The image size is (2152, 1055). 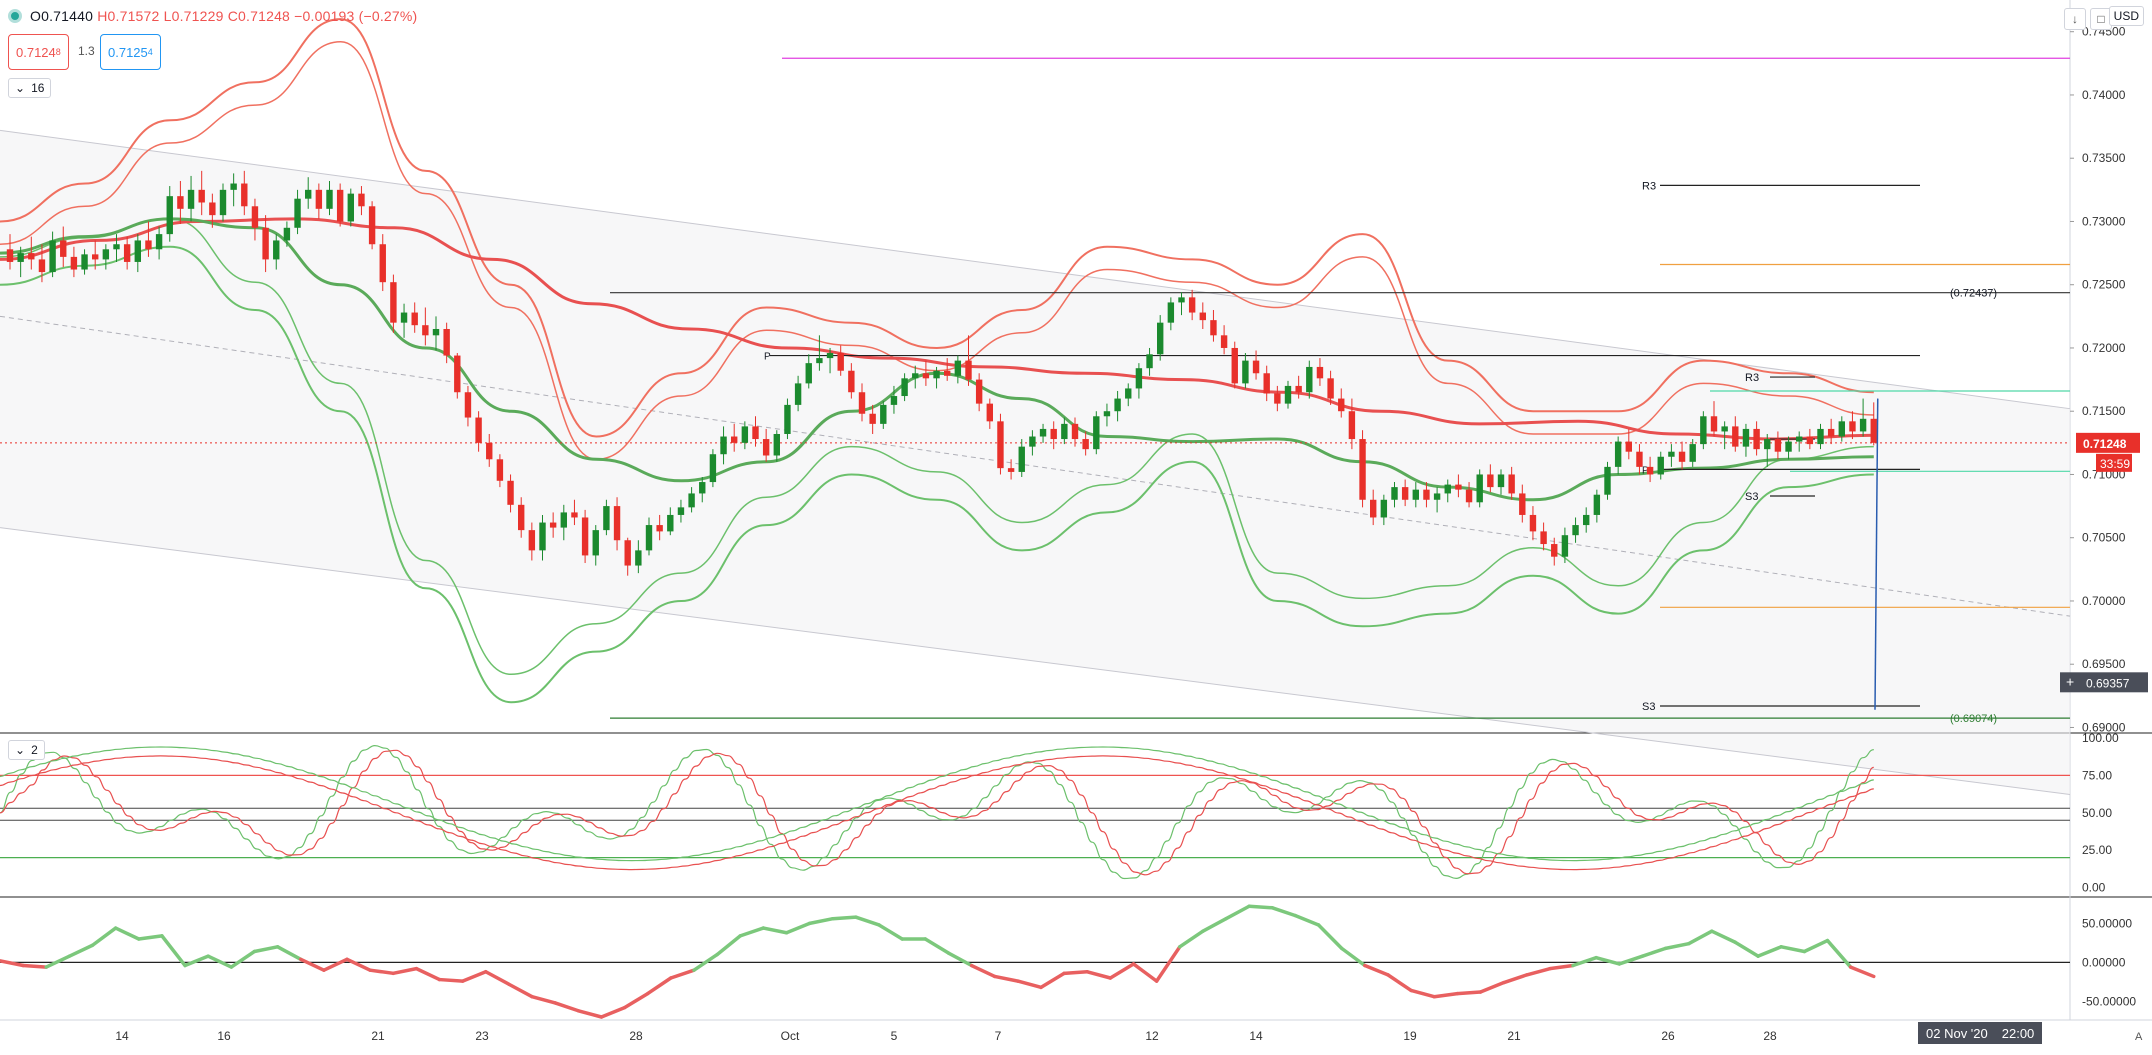 I want to click on price-tick-label: 0.72500, so click(x=2104, y=285).